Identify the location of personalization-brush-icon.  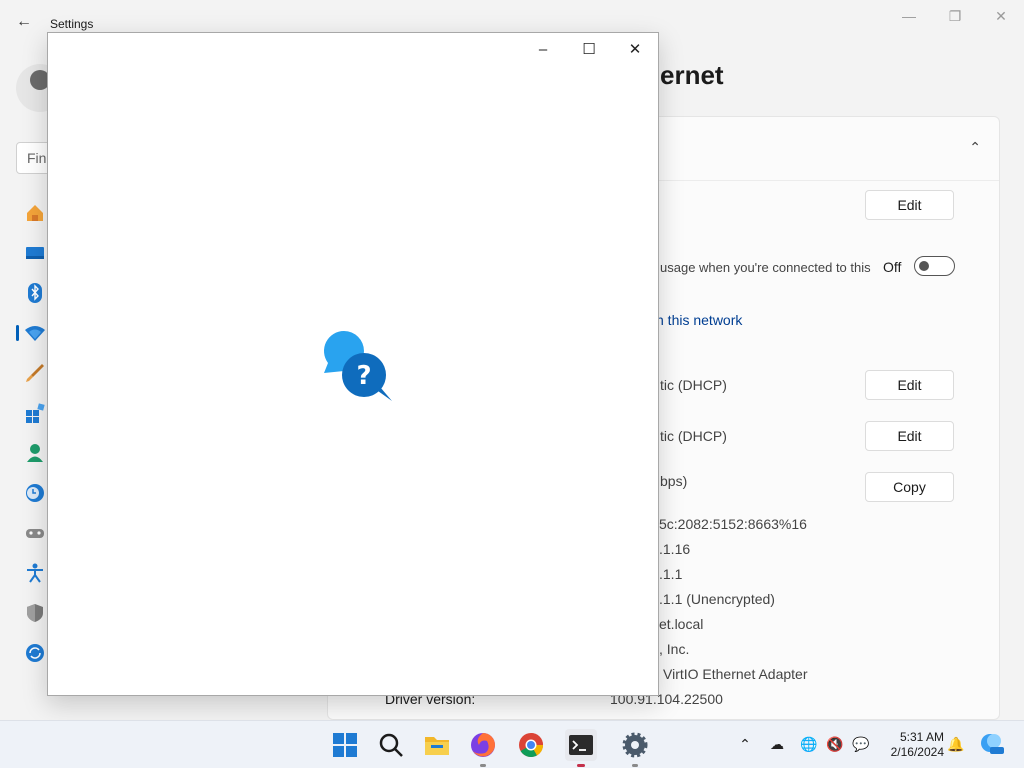
(35, 373).